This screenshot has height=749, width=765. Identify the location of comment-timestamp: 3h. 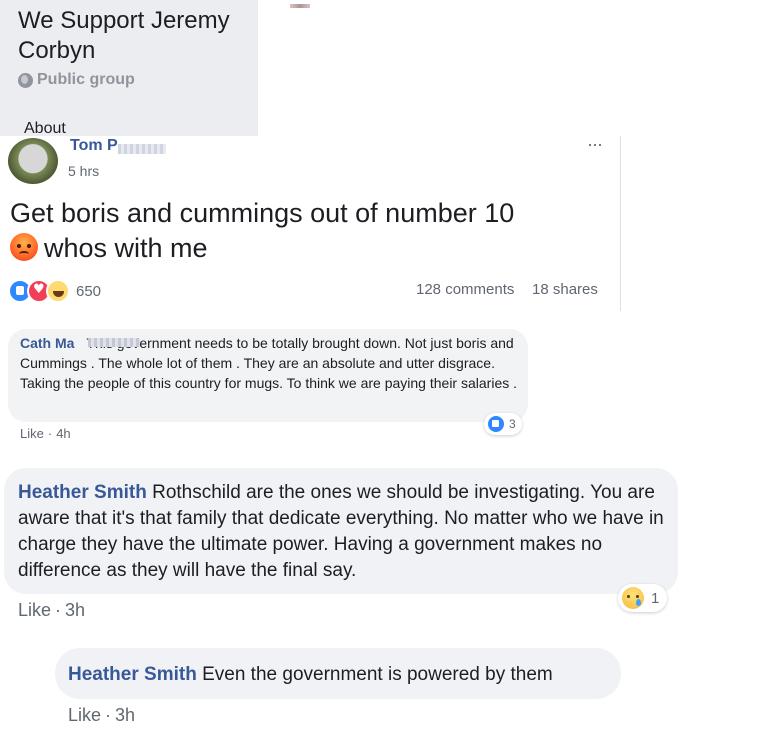
(75, 610).